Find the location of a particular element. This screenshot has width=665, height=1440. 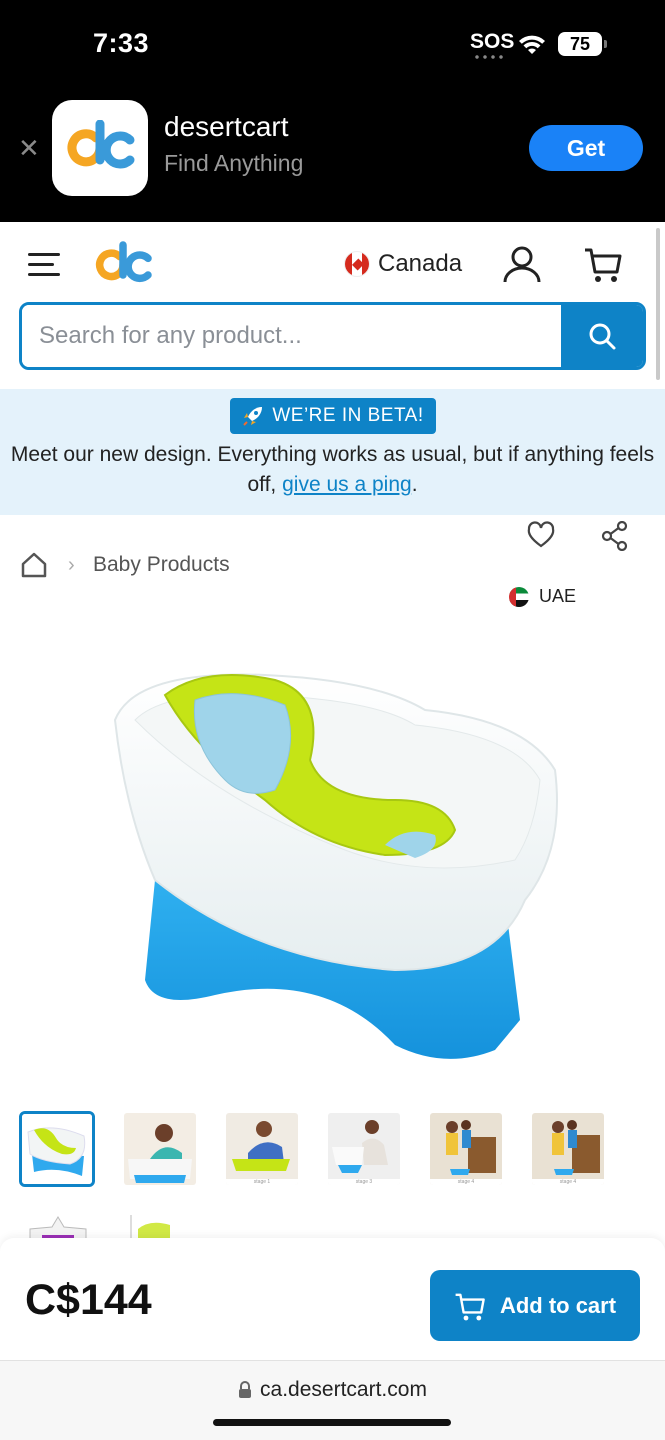

carrier-label: SOS is located at coordinates (492, 41).